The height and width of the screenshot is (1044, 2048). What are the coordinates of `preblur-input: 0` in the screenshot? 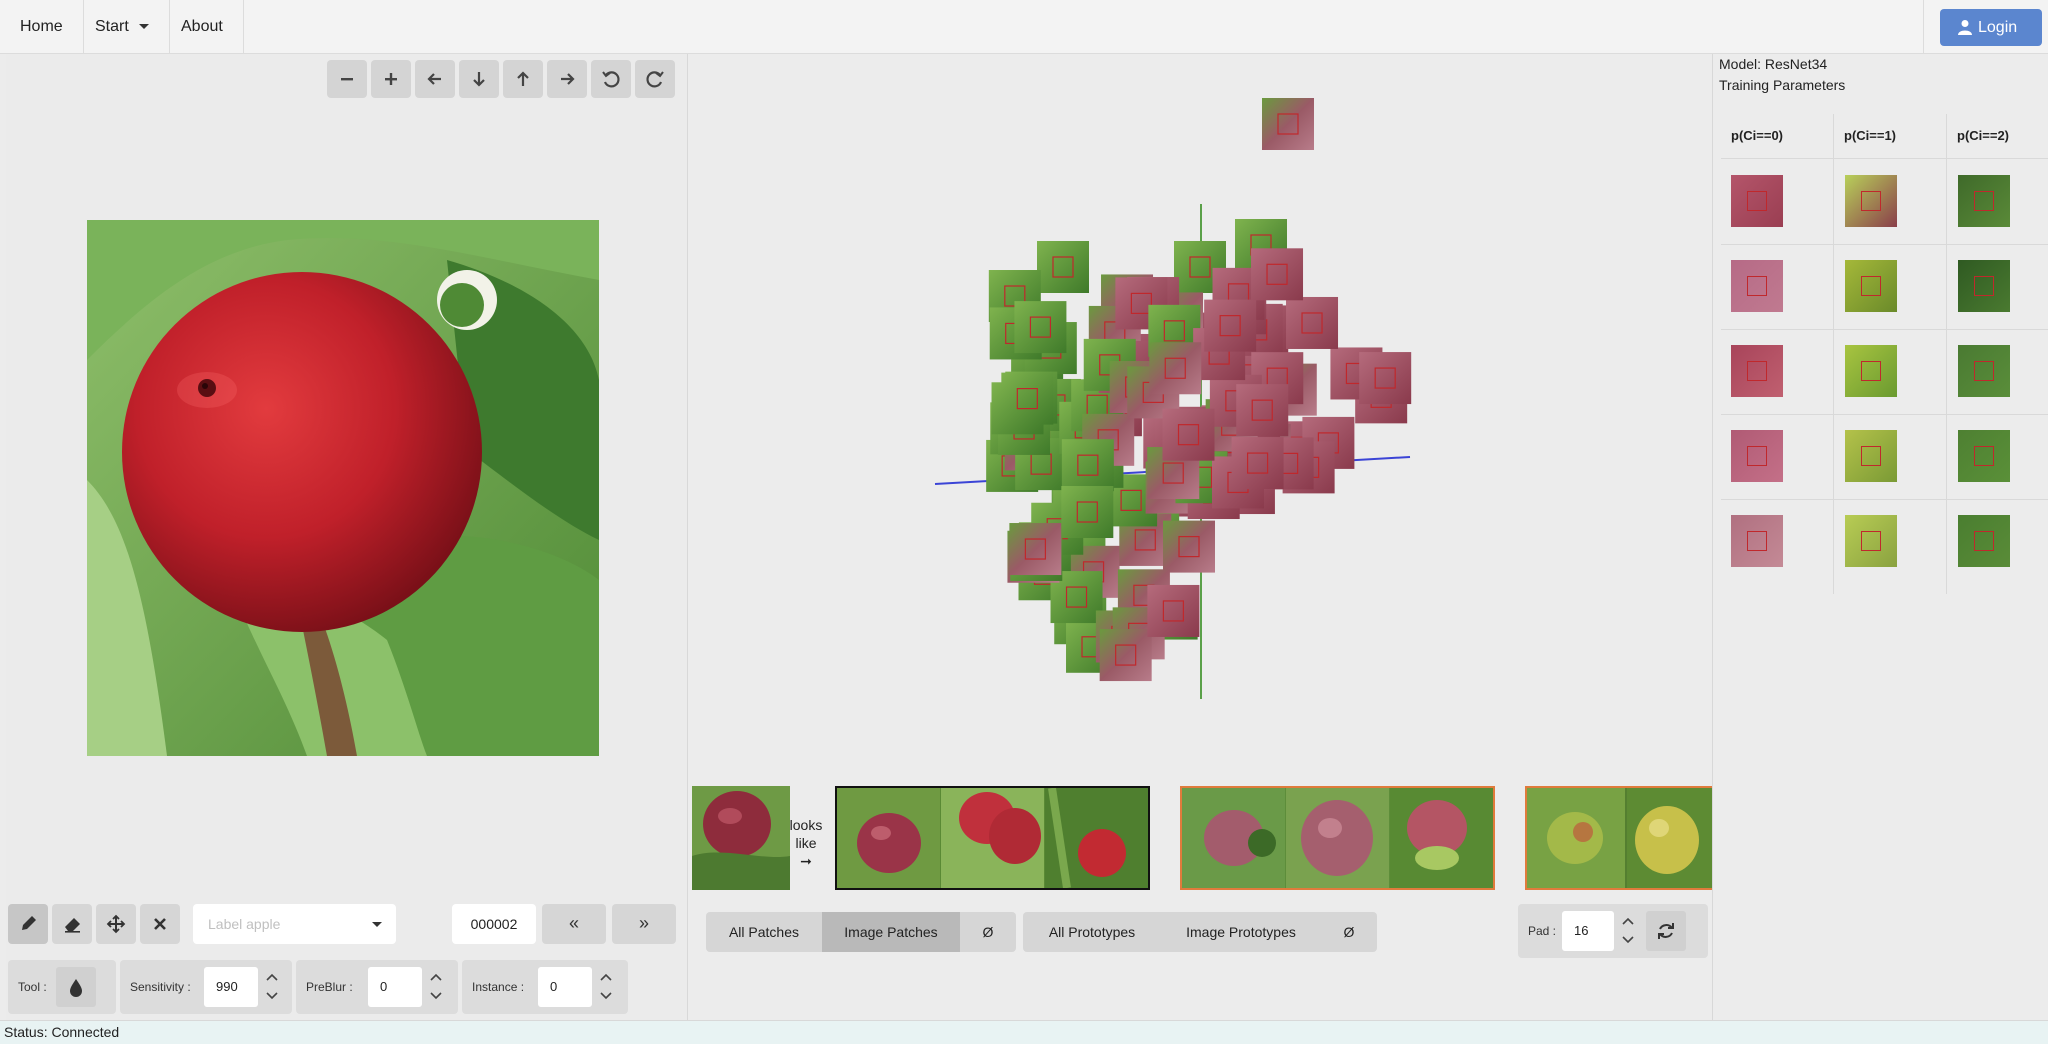 It's located at (395, 987).